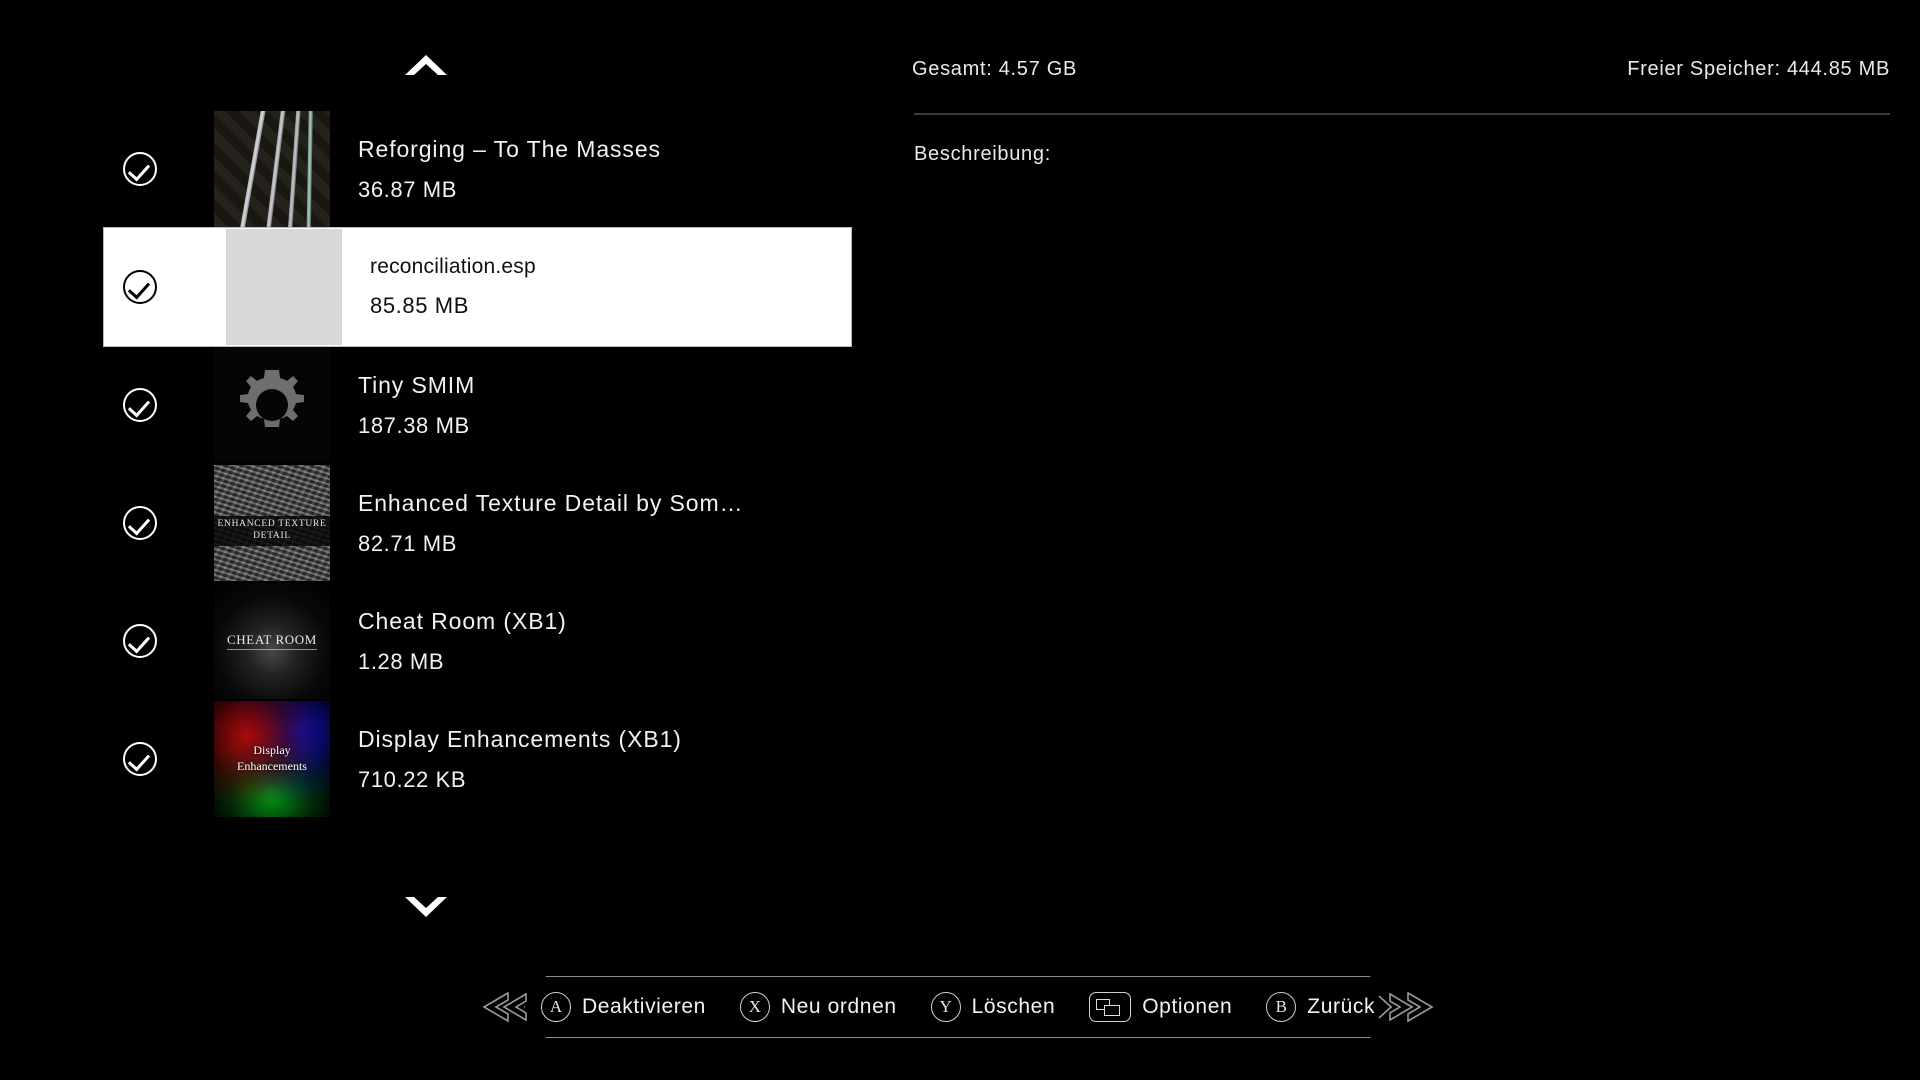 The image size is (1920, 1080). What do you see at coordinates (982, 154) in the screenshot?
I see `description-label: Beschreibung:` at bounding box center [982, 154].